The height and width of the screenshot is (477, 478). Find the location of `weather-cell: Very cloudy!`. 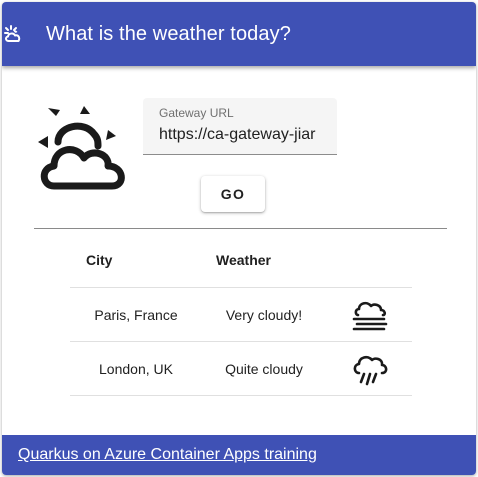

weather-cell: Very cloudy! is located at coordinates (264, 314).